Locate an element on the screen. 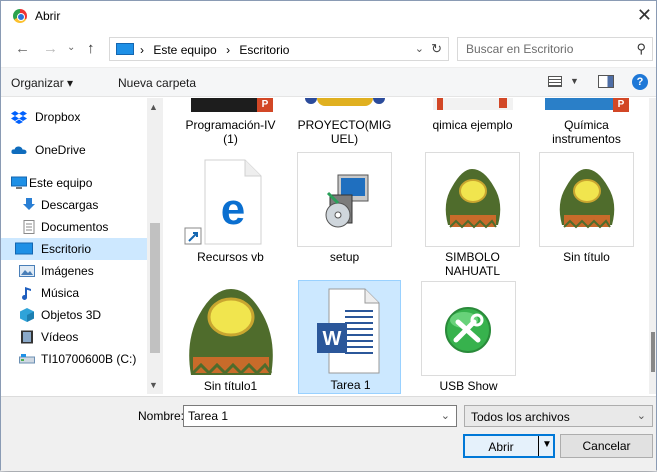 The width and height of the screenshot is (657, 472). forward-arrow-icon: → is located at coordinates (50, 48).